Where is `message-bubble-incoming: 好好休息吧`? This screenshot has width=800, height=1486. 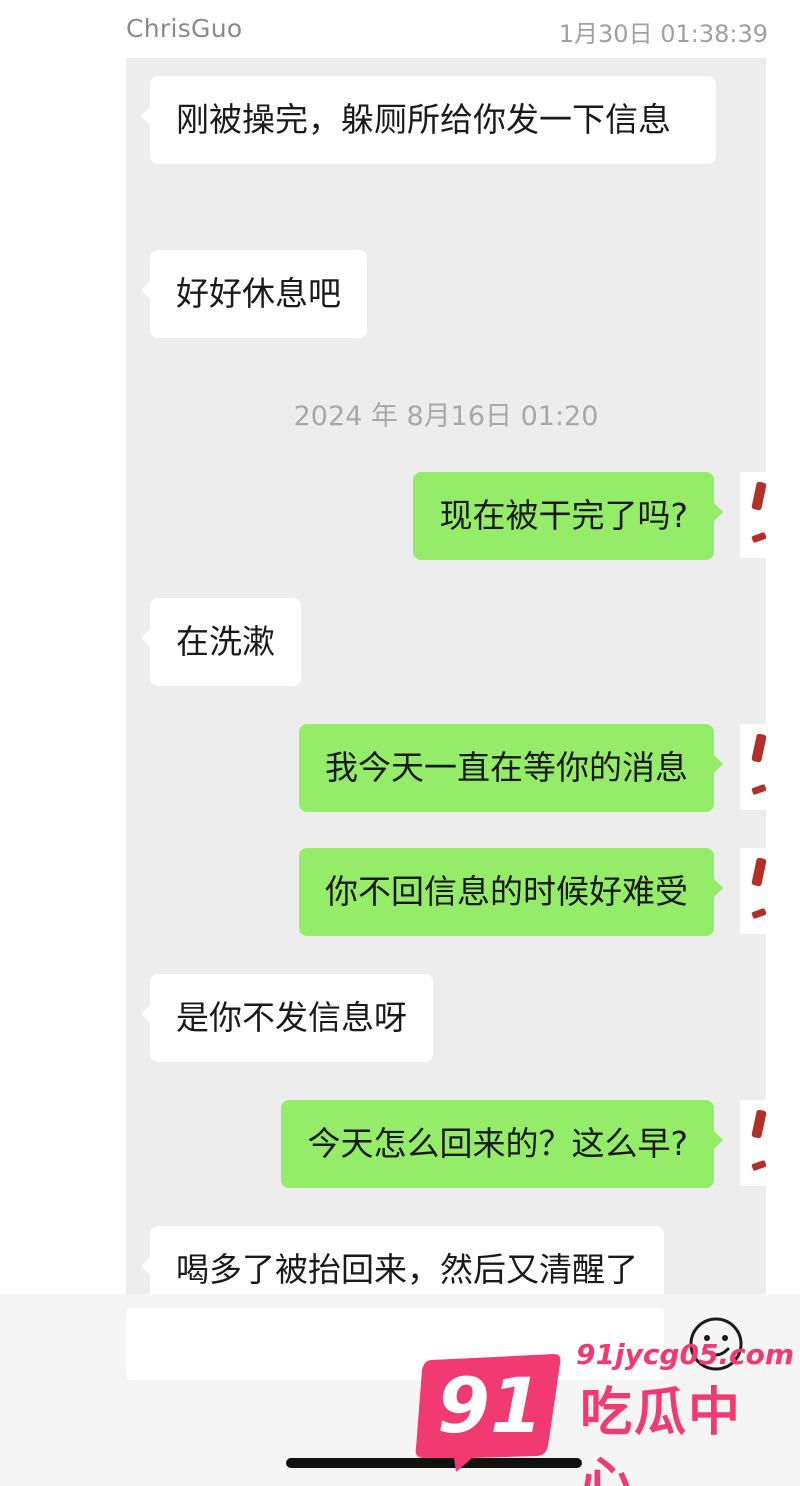
message-bubble-incoming: 好好休息吧 is located at coordinates (254, 294).